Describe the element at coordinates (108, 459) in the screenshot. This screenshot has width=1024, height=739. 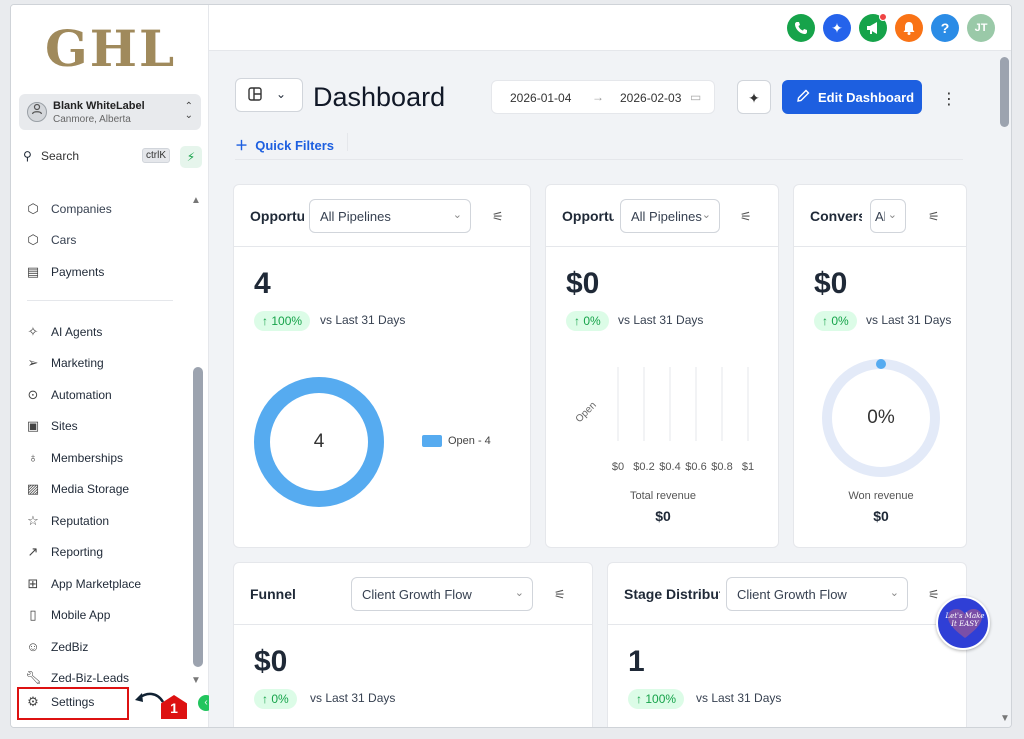
I see `sidebar-item-memberships: ♁ Memberships` at that location.